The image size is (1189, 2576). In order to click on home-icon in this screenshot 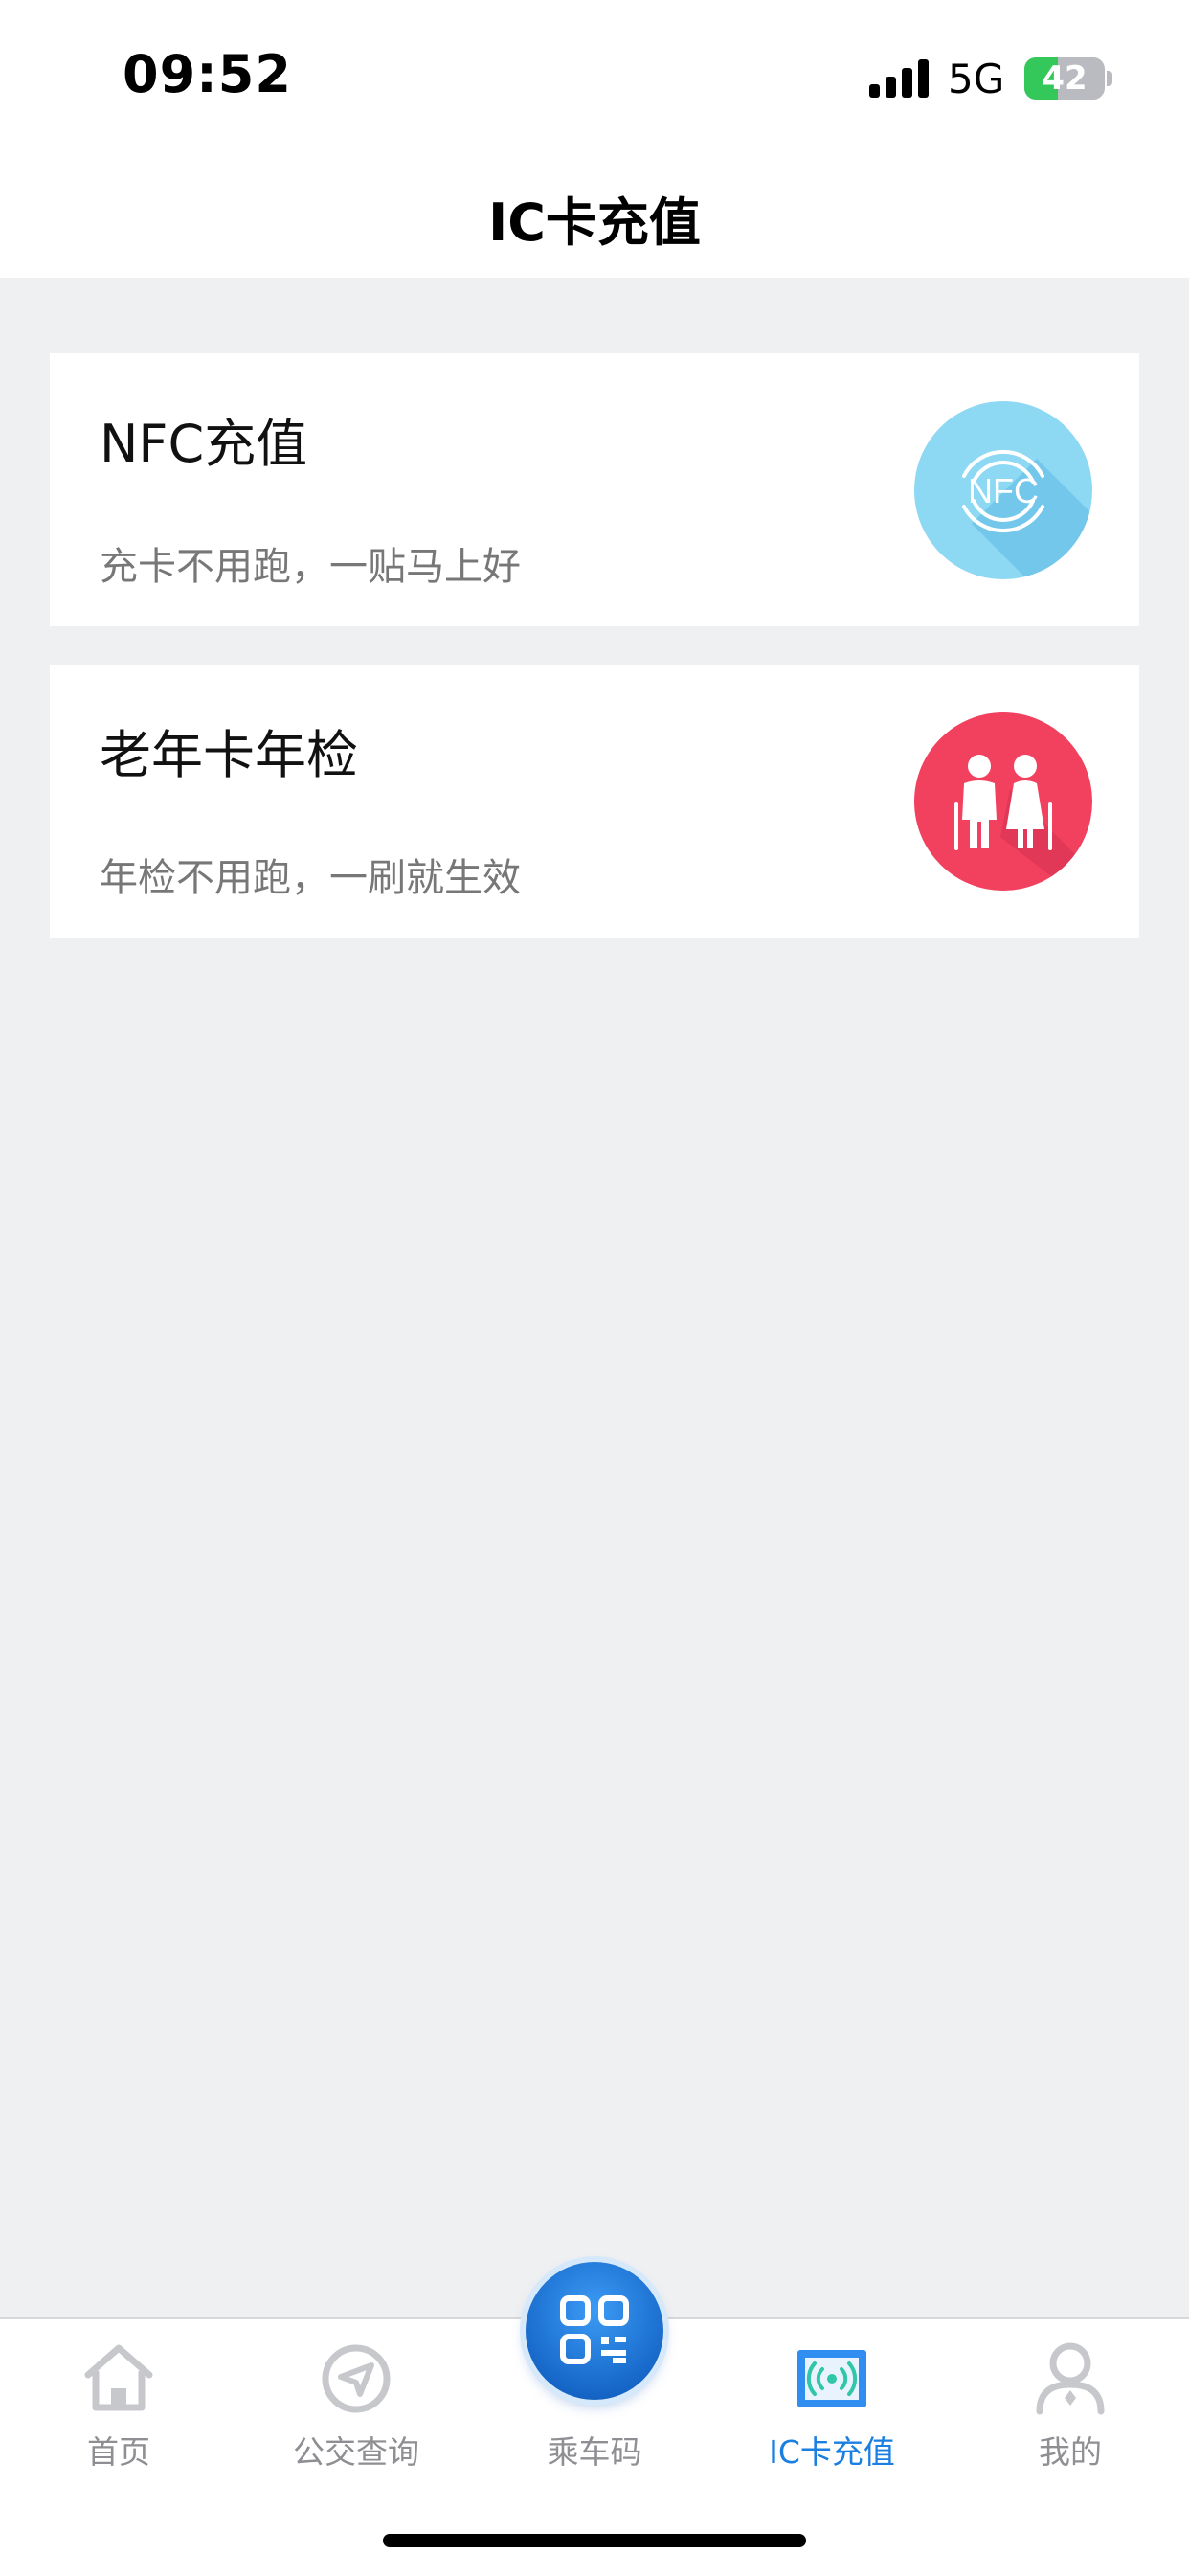, I will do `click(118, 2377)`.